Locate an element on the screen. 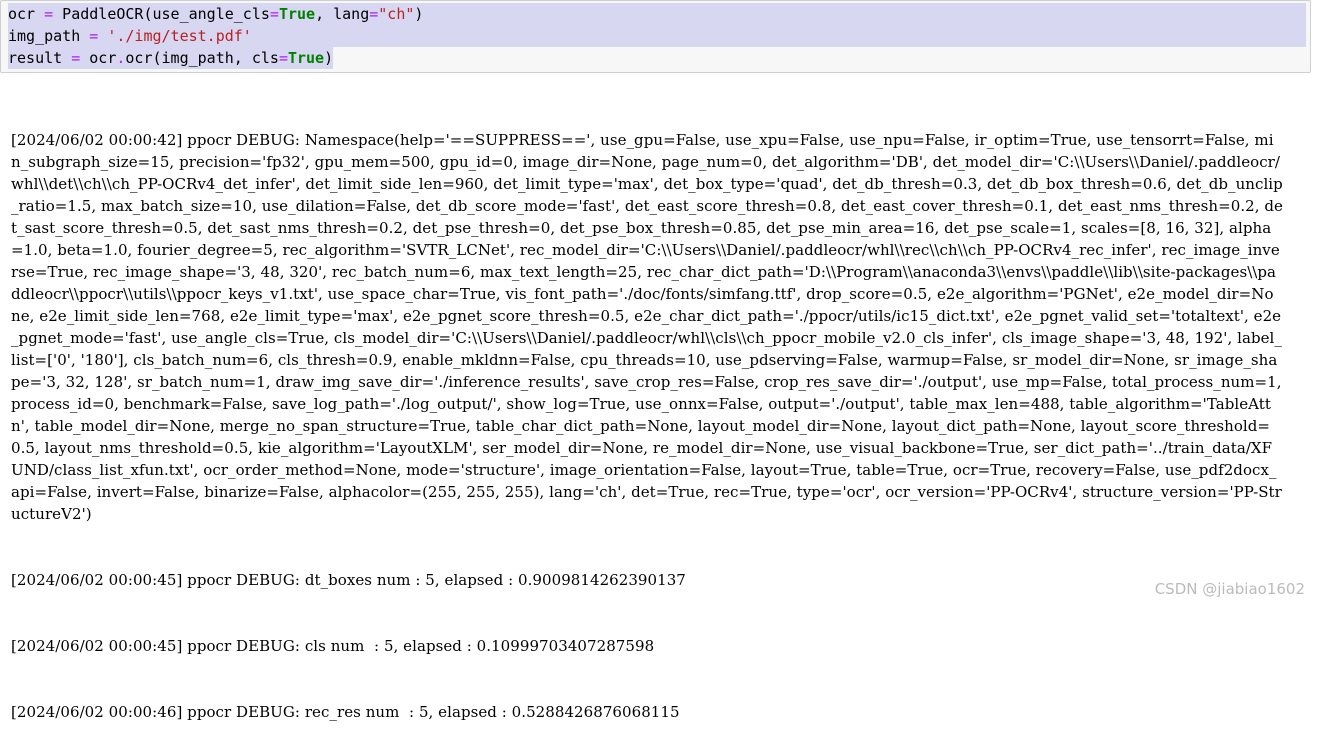 The height and width of the screenshot is (745, 1319). code-line-3: result = ocr.ocr(img_path, cls=True) is located at coordinates (170, 58).